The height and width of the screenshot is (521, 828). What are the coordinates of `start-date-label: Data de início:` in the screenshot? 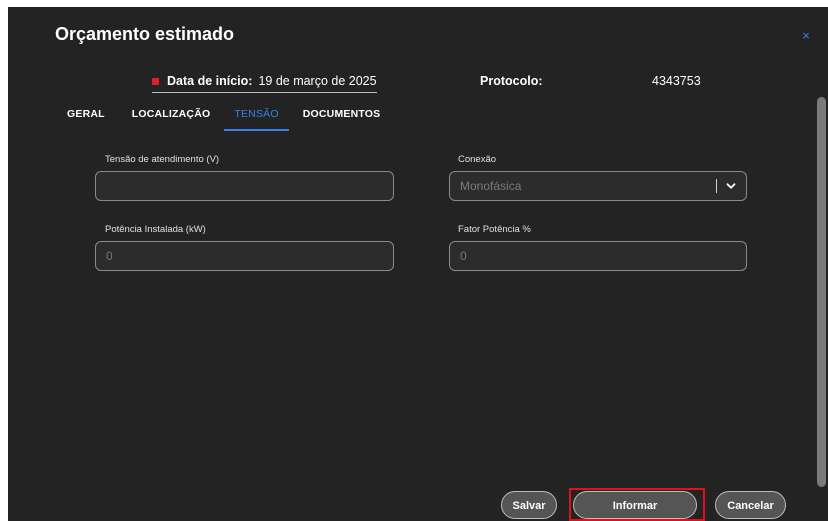 It's located at (210, 81).